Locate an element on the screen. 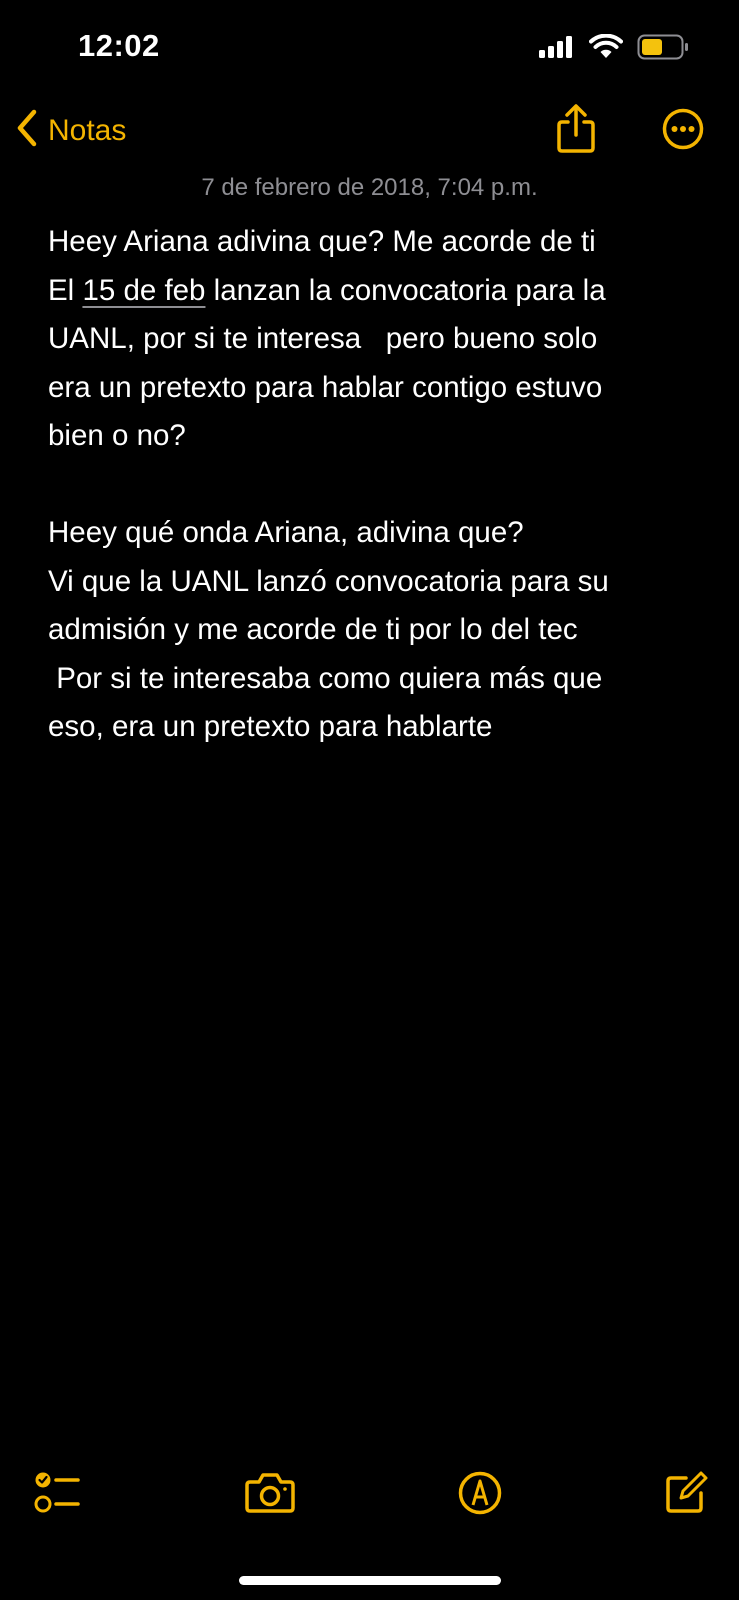  note-line is located at coordinates (388, 485).